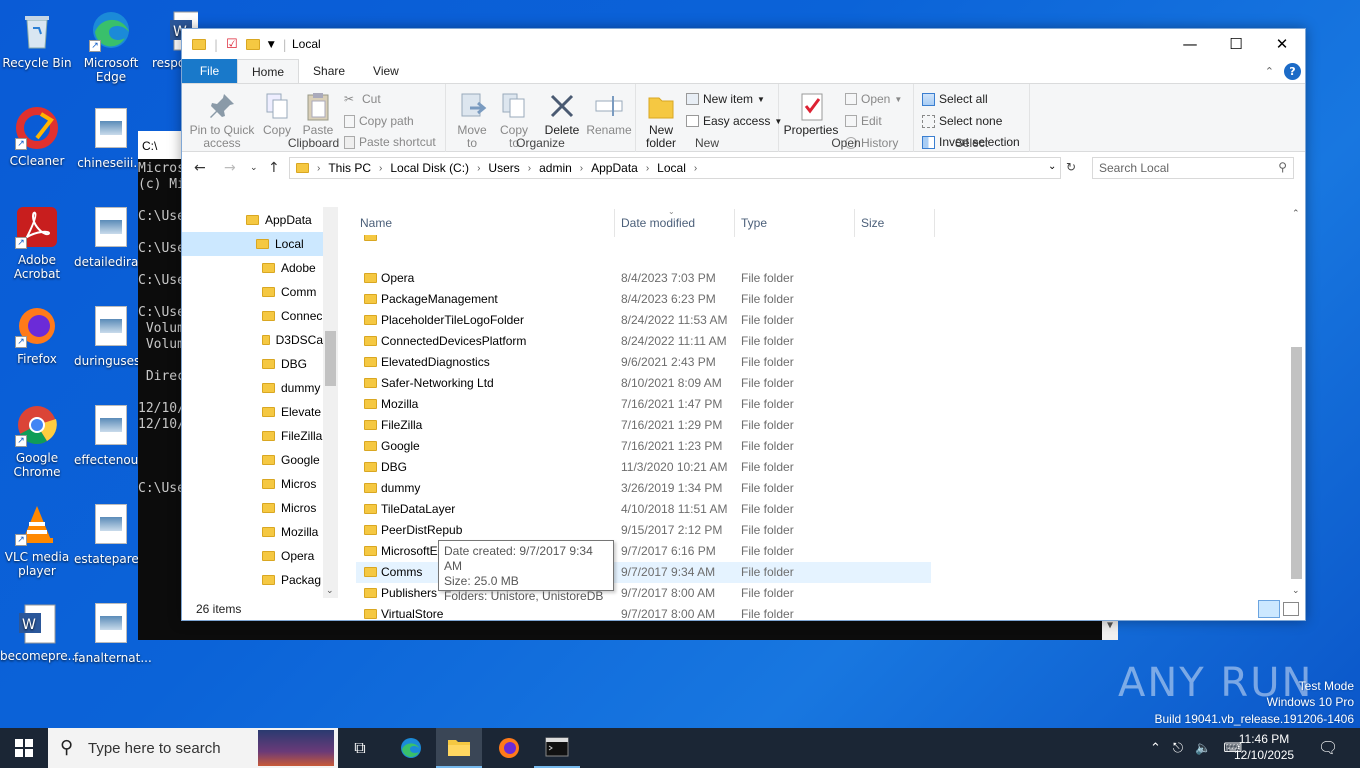 The width and height of the screenshot is (1360, 768). I want to click on new-folder-icon, so click(252, 44).